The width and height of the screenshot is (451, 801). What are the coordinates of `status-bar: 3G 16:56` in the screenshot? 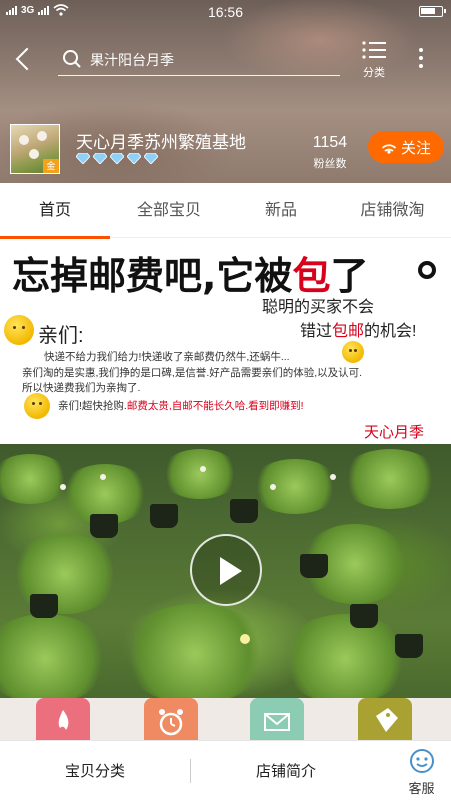 It's located at (225, 12).